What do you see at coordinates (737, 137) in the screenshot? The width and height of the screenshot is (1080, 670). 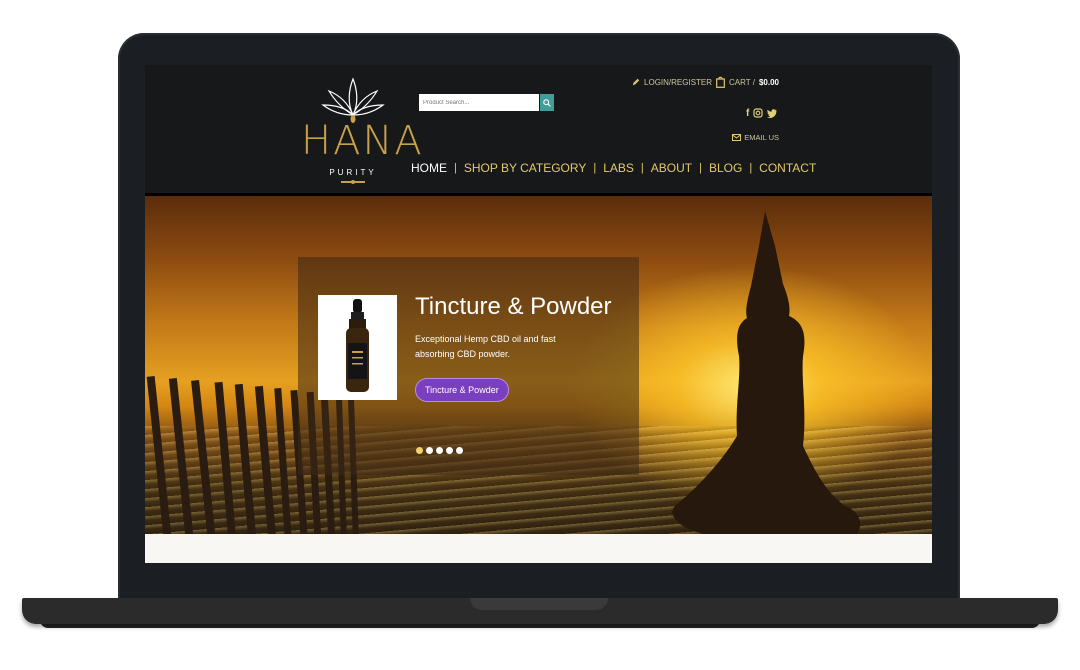 I see `envelope-icon` at bounding box center [737, 137].